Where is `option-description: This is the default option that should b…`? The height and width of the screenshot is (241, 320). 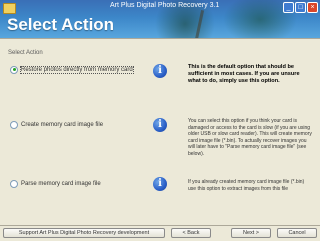 option-description: This is the default option that should b… is located at coordinates (244, 74).